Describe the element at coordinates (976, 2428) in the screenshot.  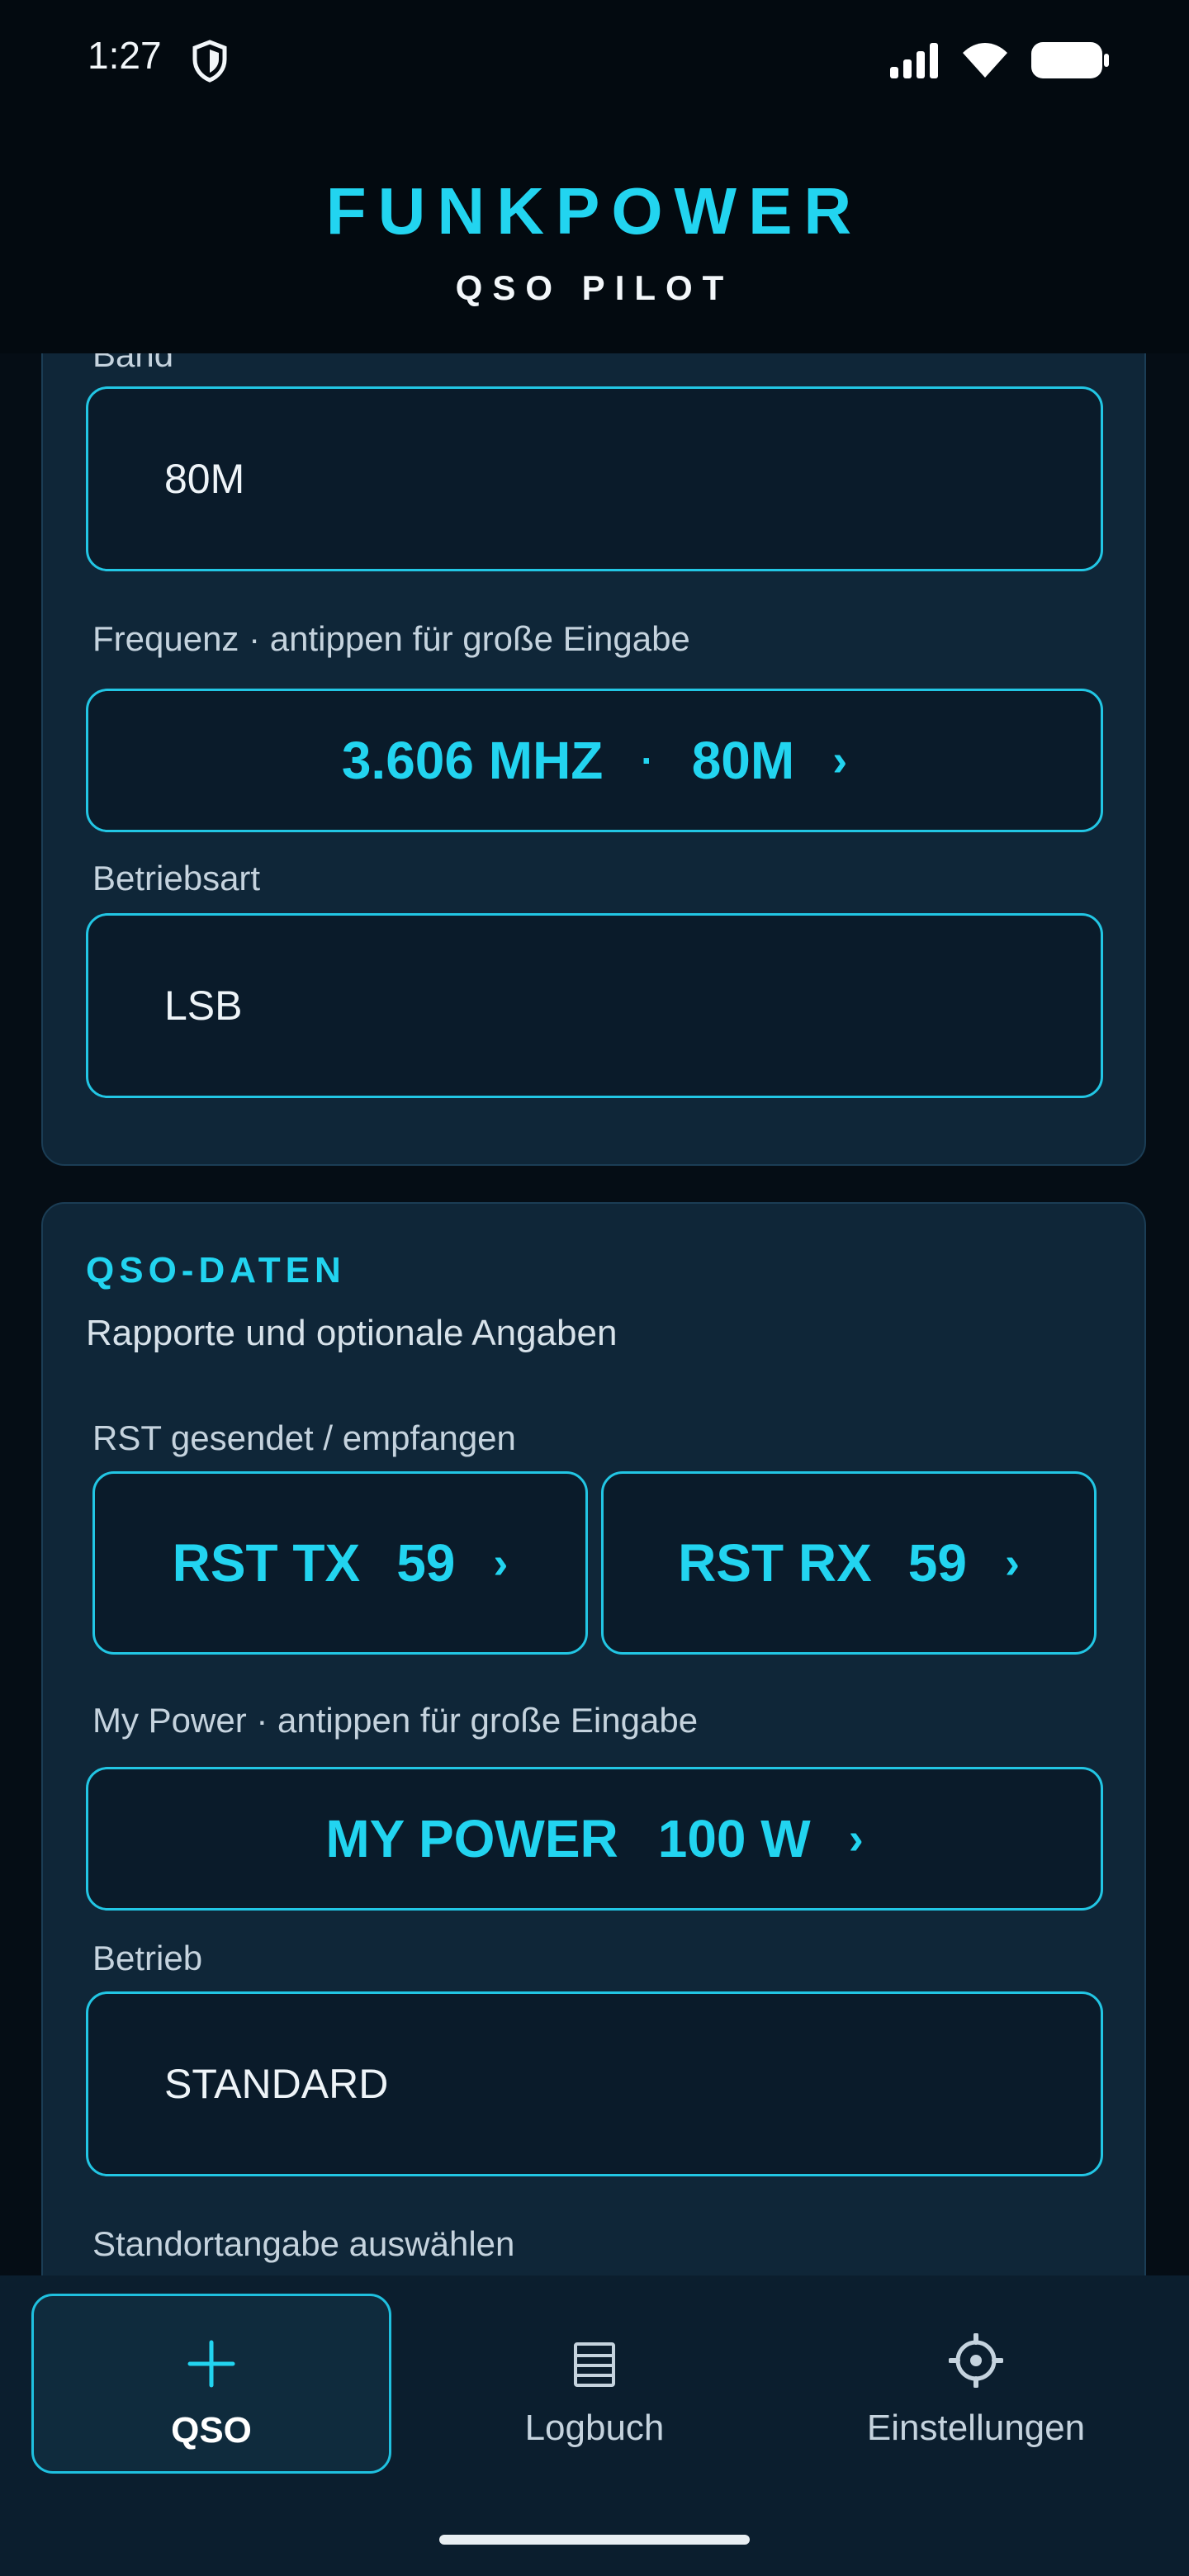
I see `nav-label-einstellungen: Einstellungen` at that location.